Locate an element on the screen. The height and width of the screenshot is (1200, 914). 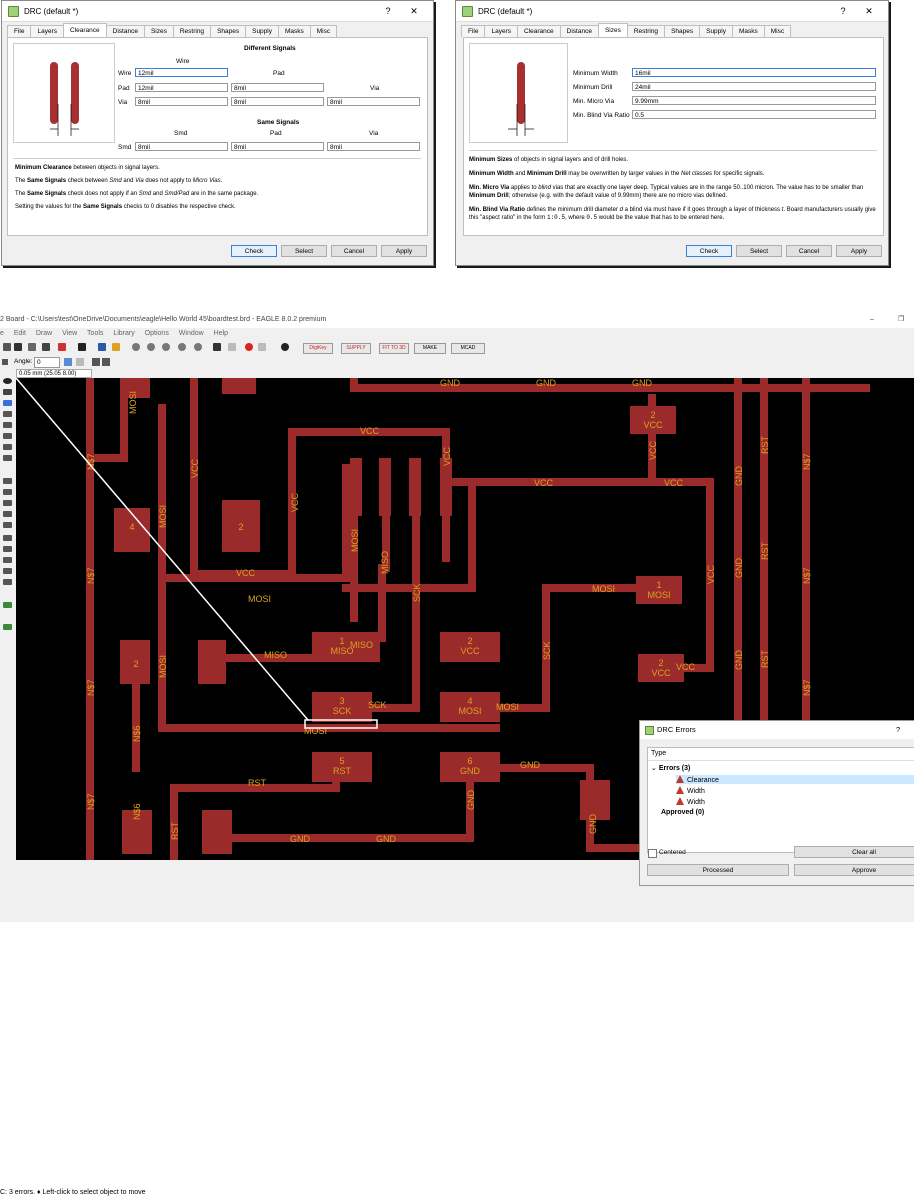
approved-group: Approved (0) is located at coordinates (682, 812).